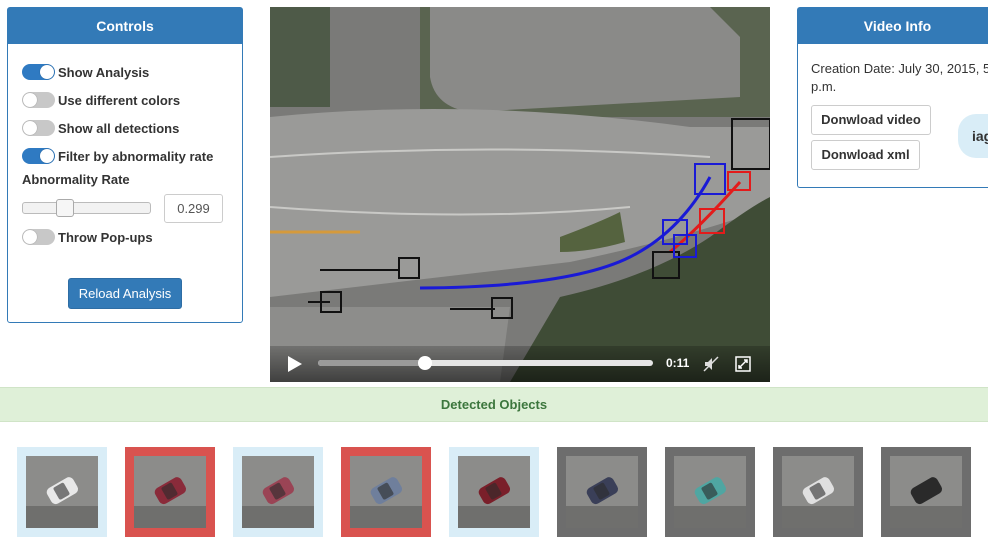 Image resolution: width=988 pixels, height=546 pixels. What do you see at coordinates (899, 78) in the screenshot?
I see `creation-date: Creation Date: July 30, 2015, 5: p.m.` at bounding box center [899, 78].